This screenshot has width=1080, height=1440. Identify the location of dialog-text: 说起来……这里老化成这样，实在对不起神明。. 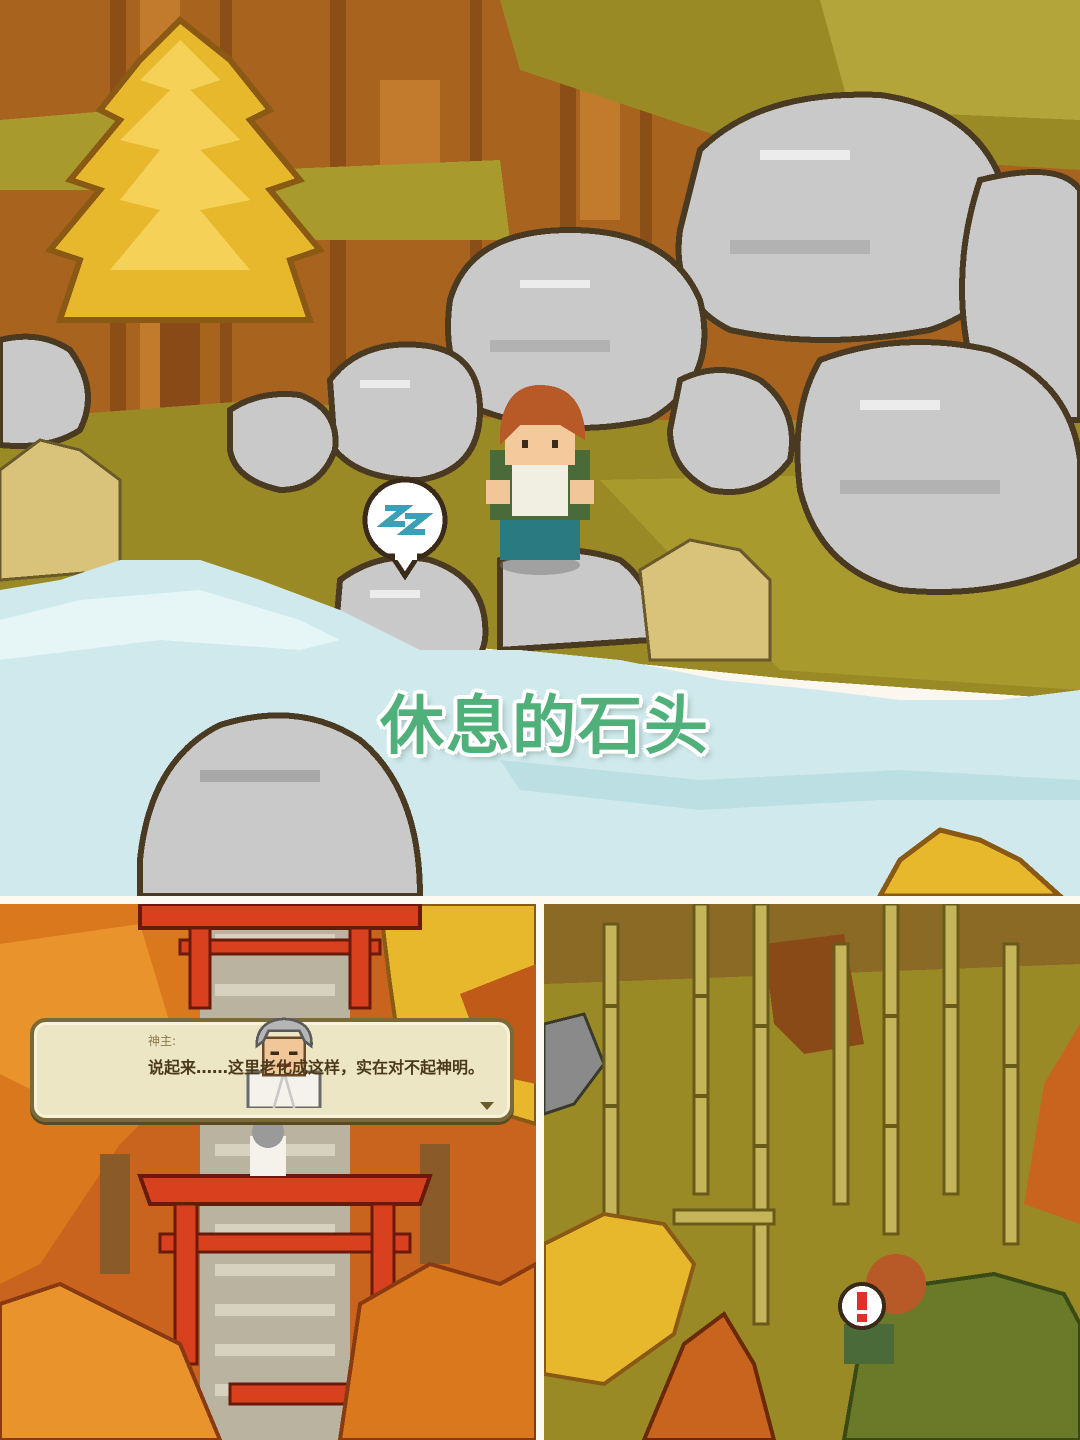
(316, 1067).